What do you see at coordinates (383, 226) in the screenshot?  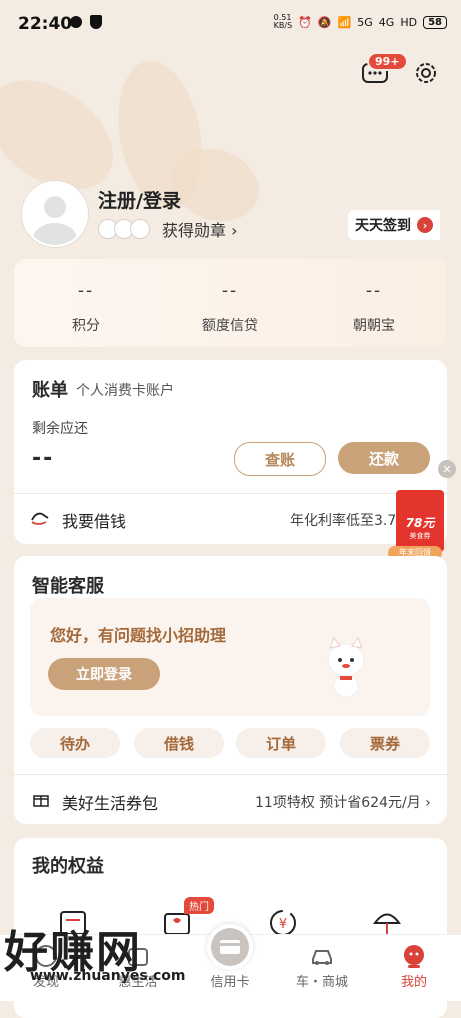 I see `checkin-label: 天天签到` at bounding box center [383, 226].